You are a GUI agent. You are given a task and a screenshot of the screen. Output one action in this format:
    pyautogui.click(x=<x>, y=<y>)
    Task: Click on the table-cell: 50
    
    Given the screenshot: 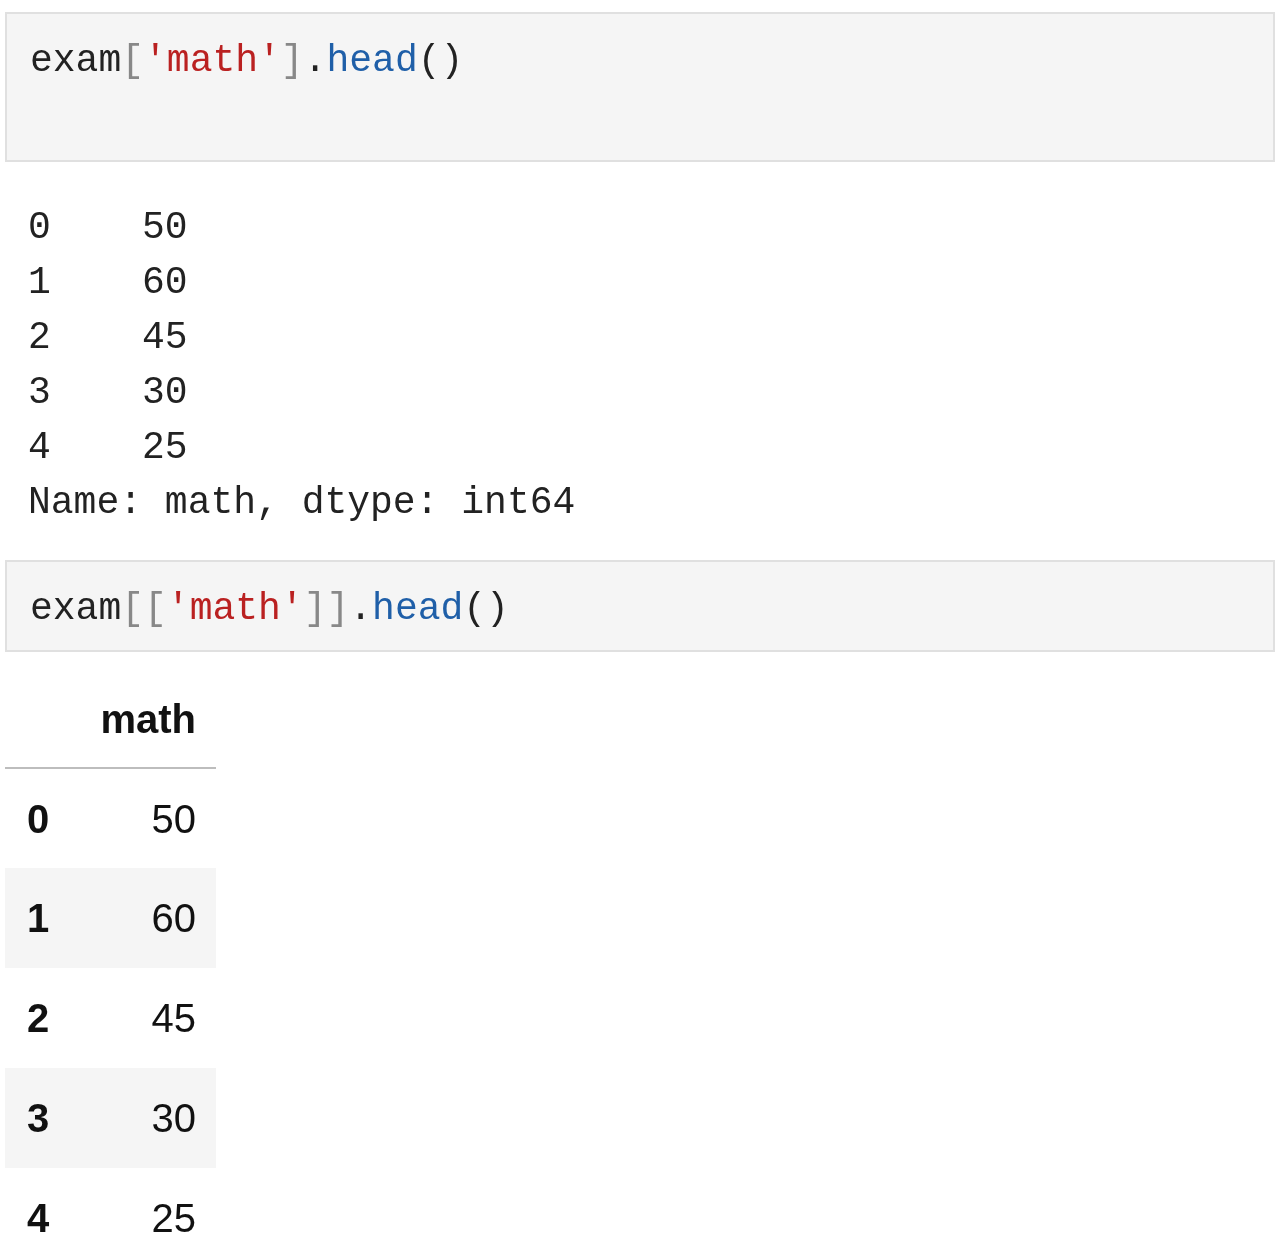 What is the action you would take?
    pyautogui.click(x=139, y=818)
    